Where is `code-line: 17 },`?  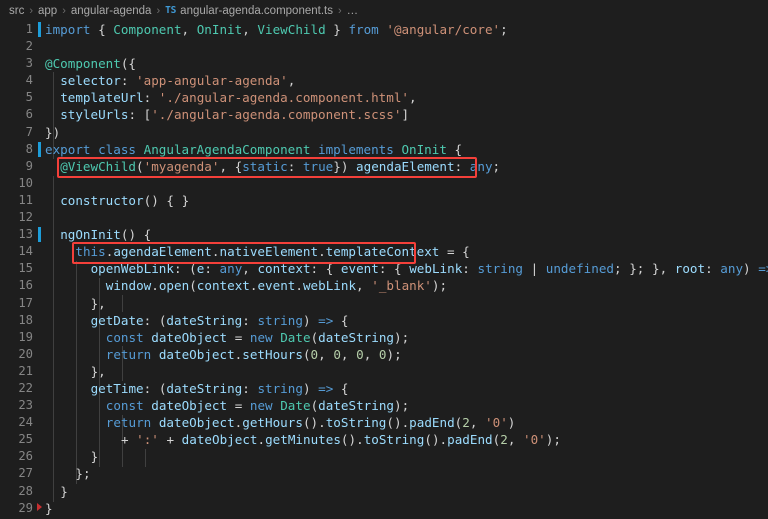
code-line: 17 }, is located at coordinates (384, 303).